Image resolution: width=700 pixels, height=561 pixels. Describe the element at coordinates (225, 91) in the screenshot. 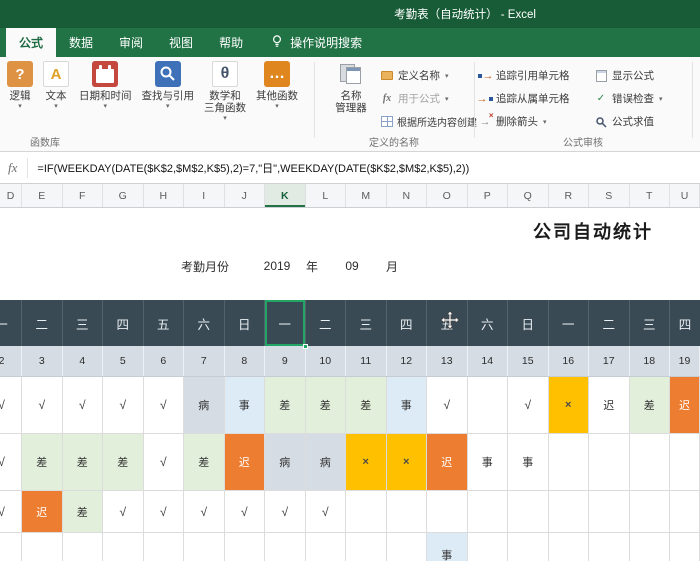

I see `math-trig-button: θ 数学和 三角函数 ▾` at that location.